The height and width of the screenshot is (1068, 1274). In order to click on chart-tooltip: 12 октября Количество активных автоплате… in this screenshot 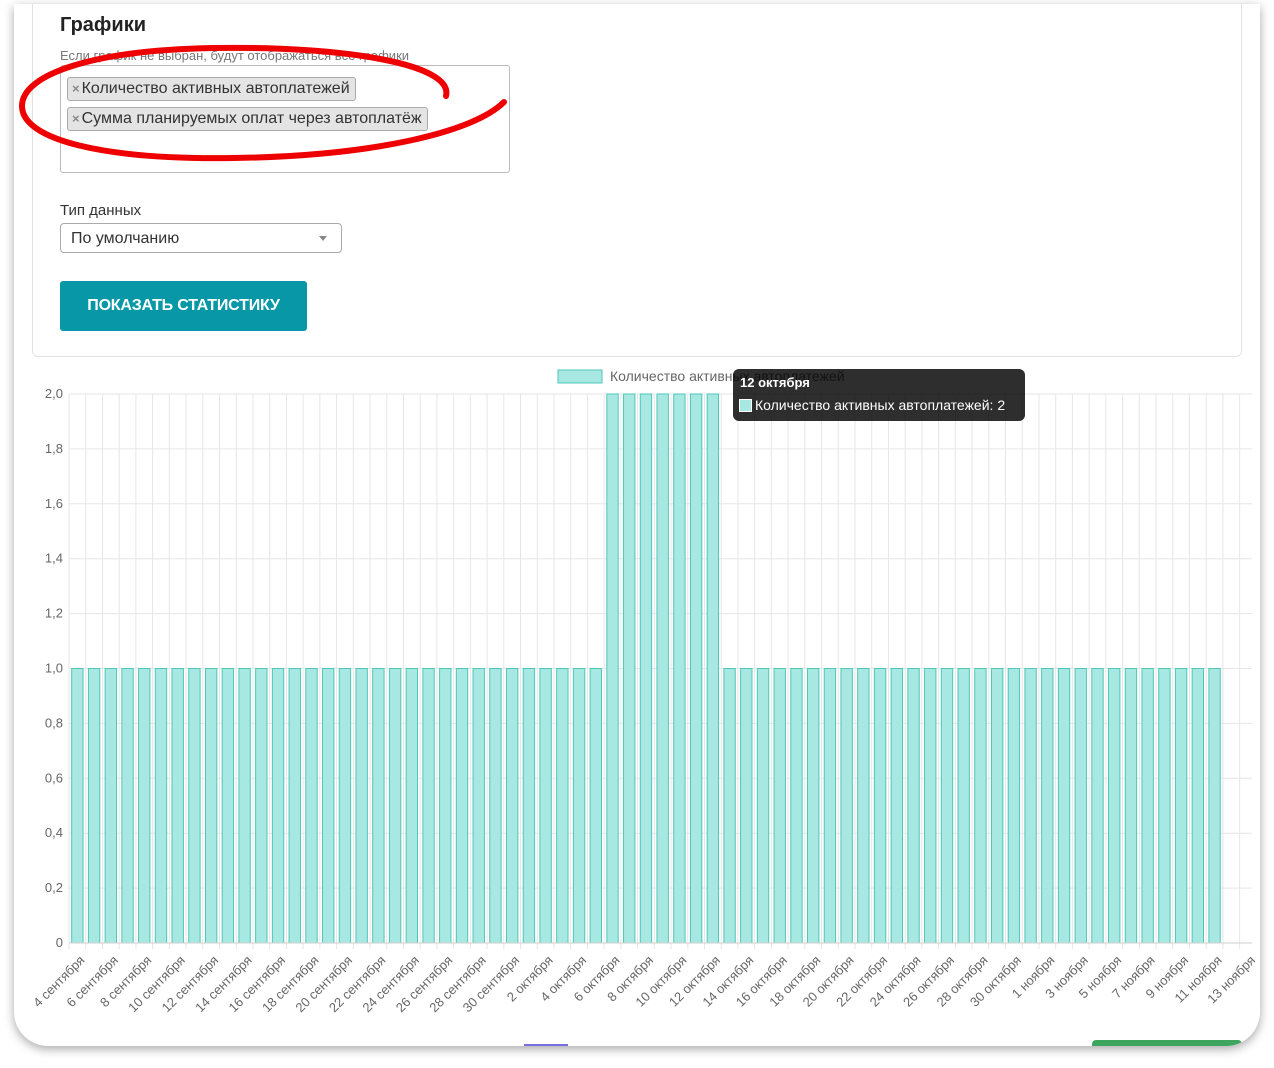, I will do `click(879, 395)`.